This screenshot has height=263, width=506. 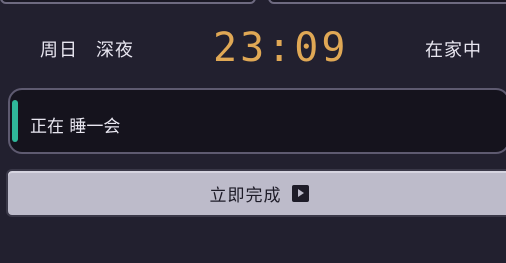 What do you see at coordinates (115, 50) in the screenshot?
I see `time-period-label: 深夜` at bounding box center [115, 50].